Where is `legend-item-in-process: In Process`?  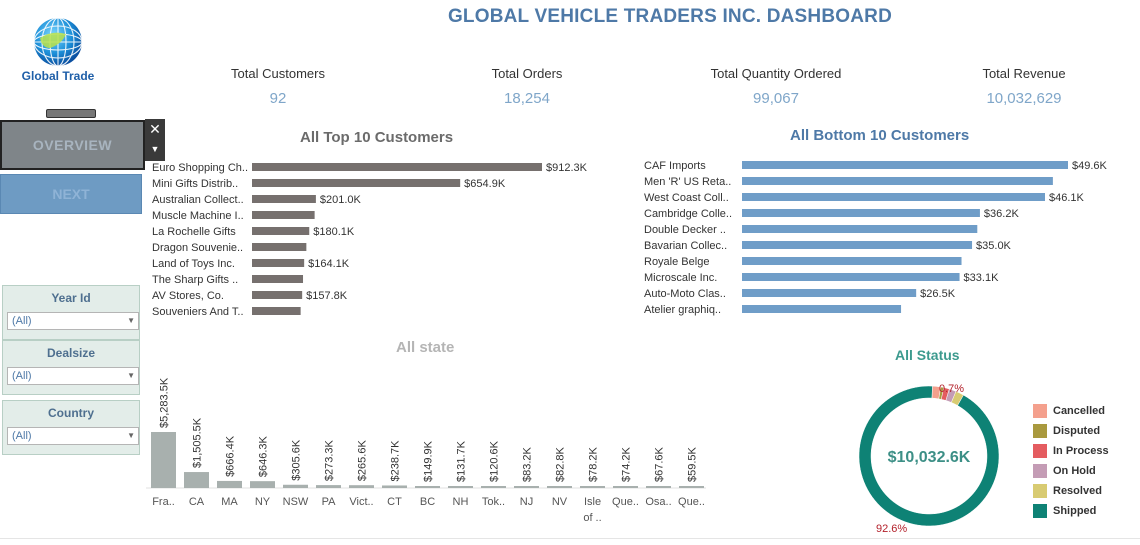 legend-item-in-process: In Process is located at coordinates (1083, 451).